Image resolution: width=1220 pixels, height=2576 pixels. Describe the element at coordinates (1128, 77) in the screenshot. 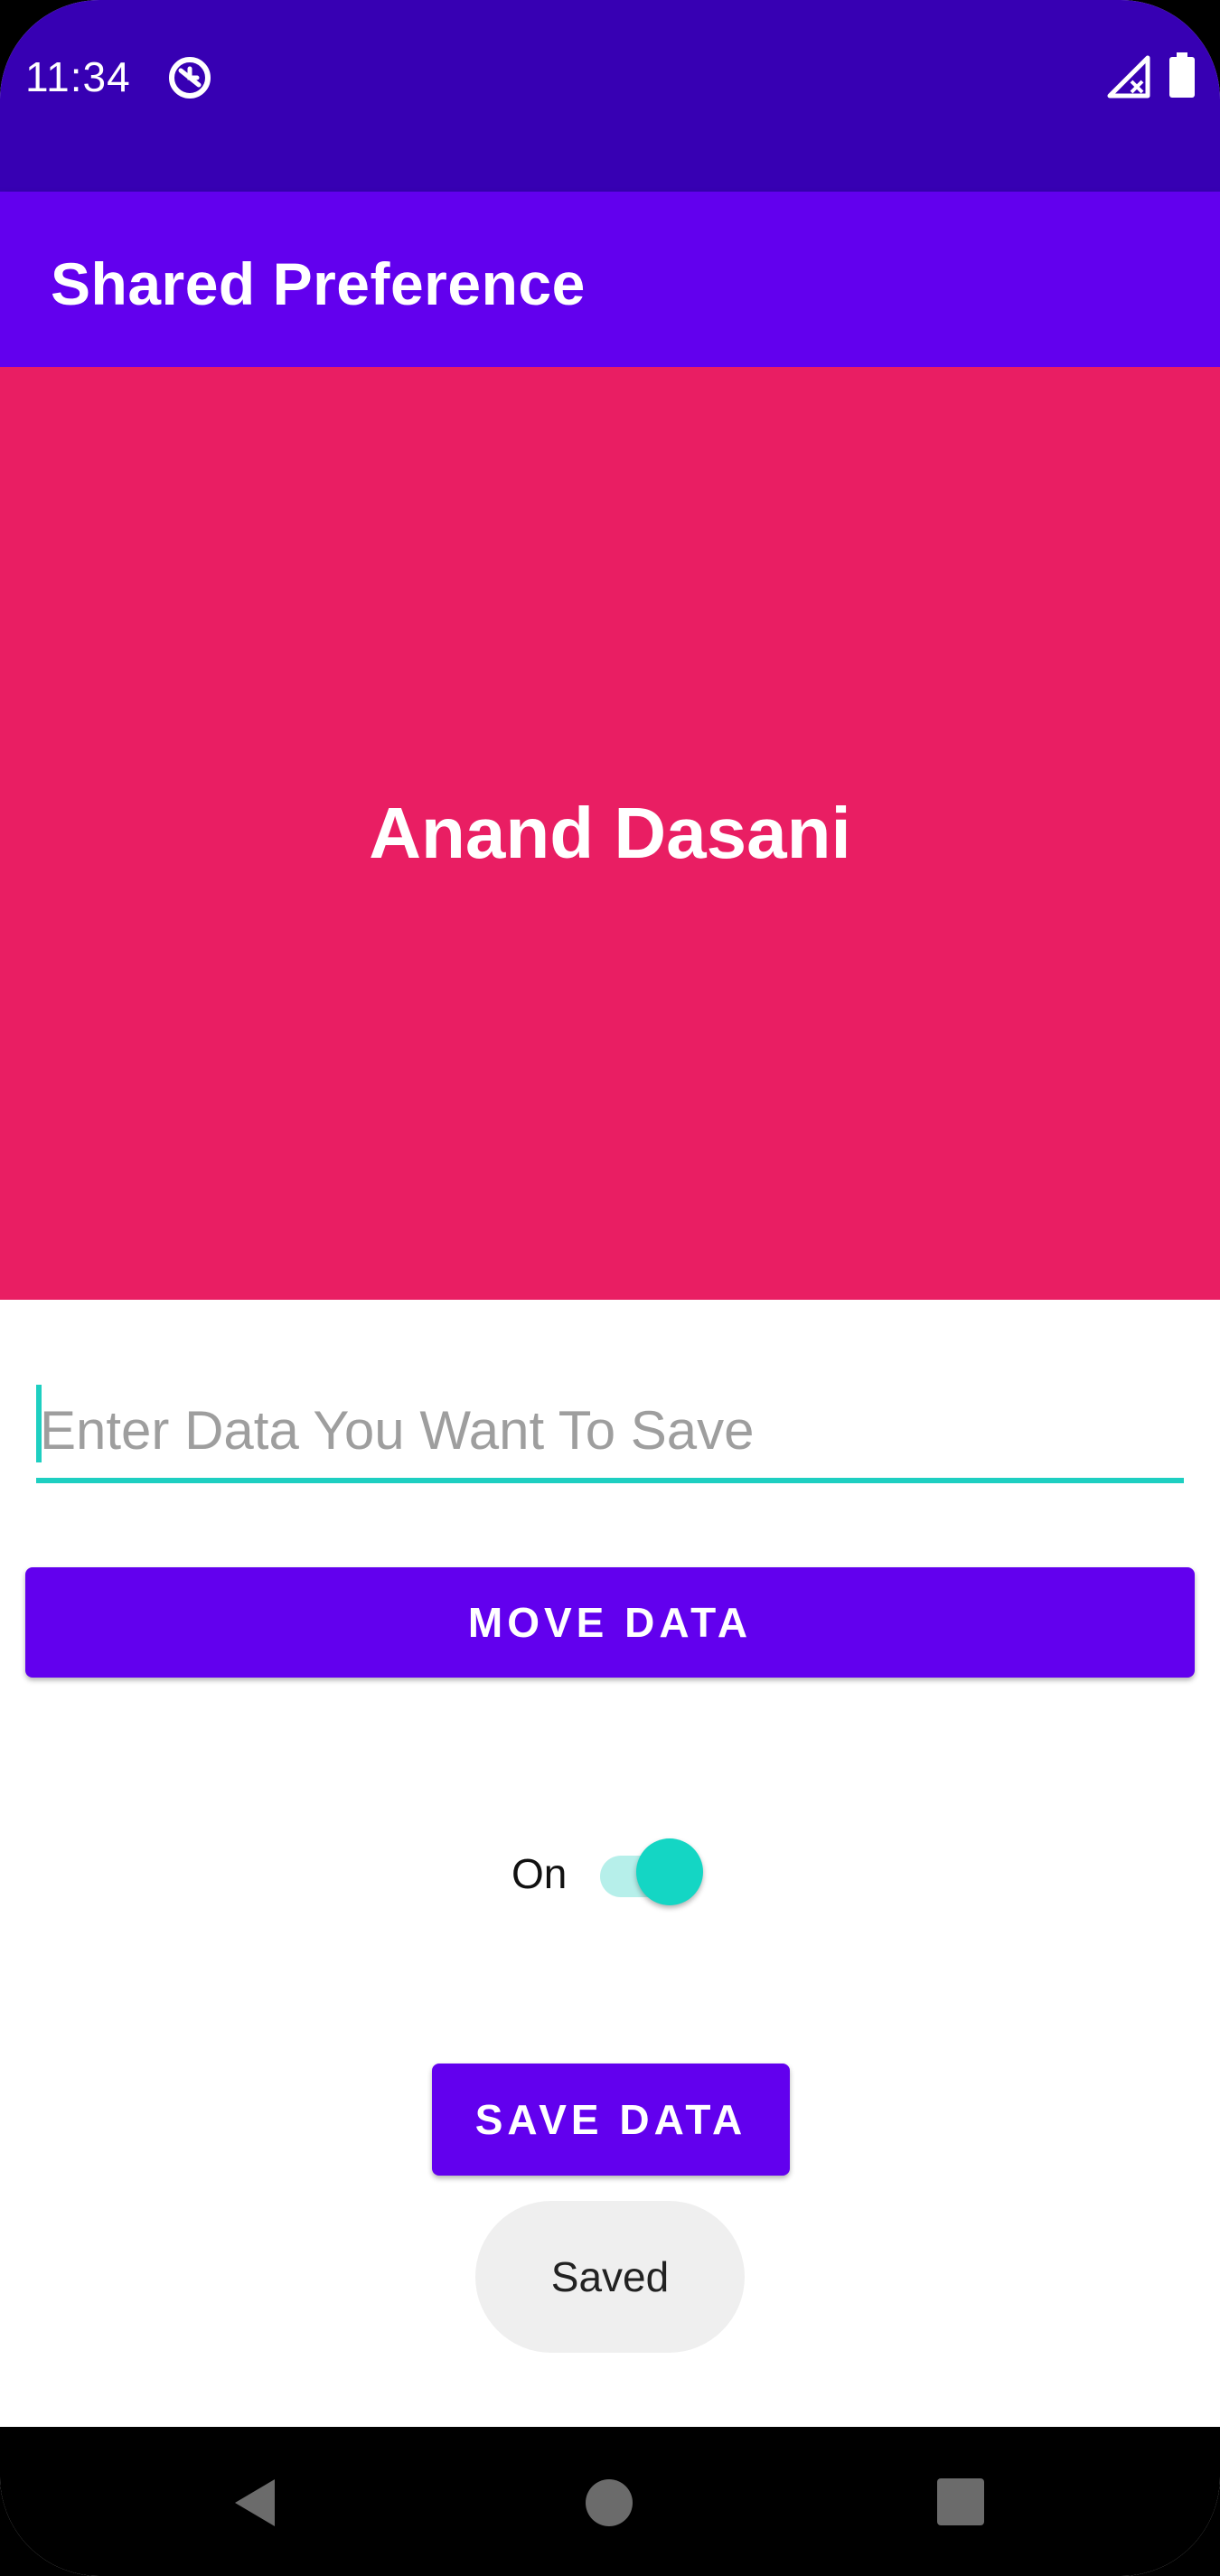

I see `signal-no-data-icon` at that location.